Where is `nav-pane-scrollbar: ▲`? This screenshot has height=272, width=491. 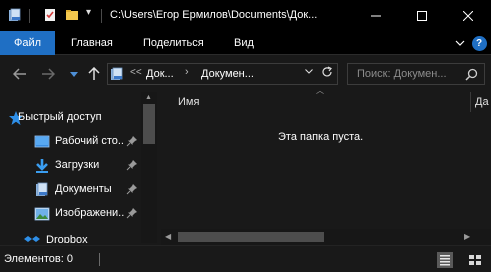 nav-pane-scrollbar: ▲ is located at coordinates (149, 167).